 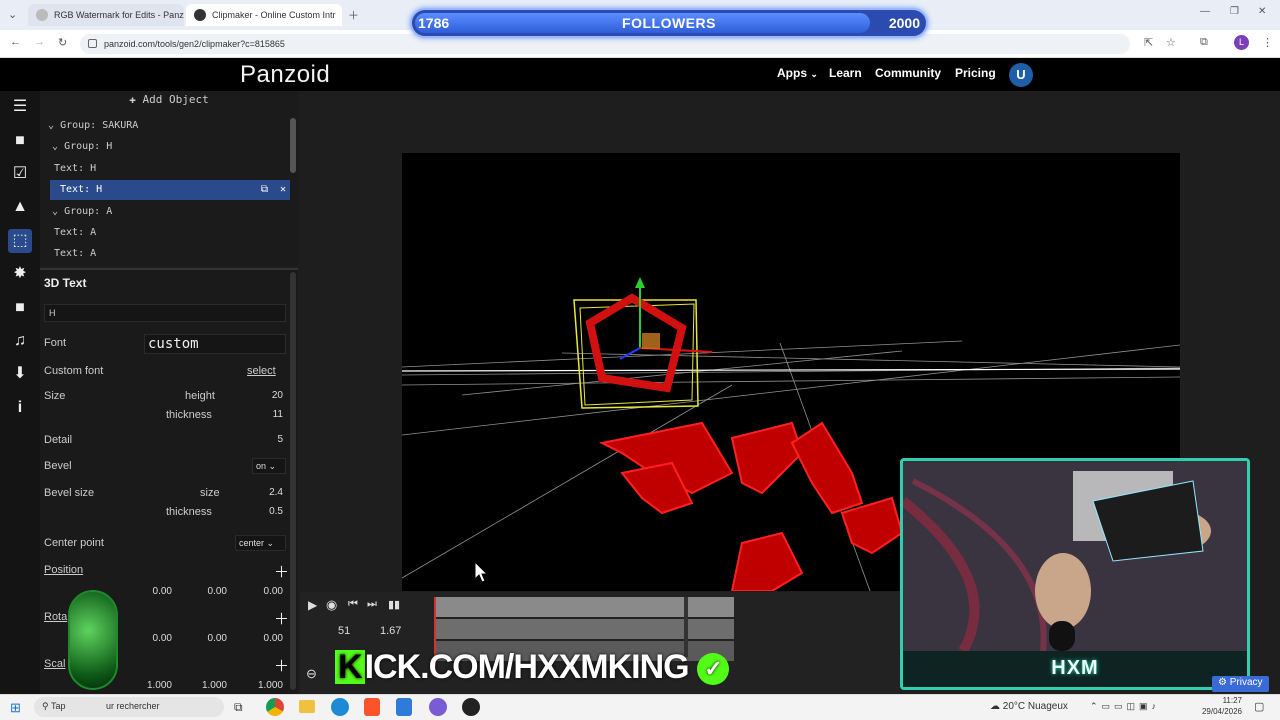 I want to click on folder-icon: ■, so click(x=20, y=141).